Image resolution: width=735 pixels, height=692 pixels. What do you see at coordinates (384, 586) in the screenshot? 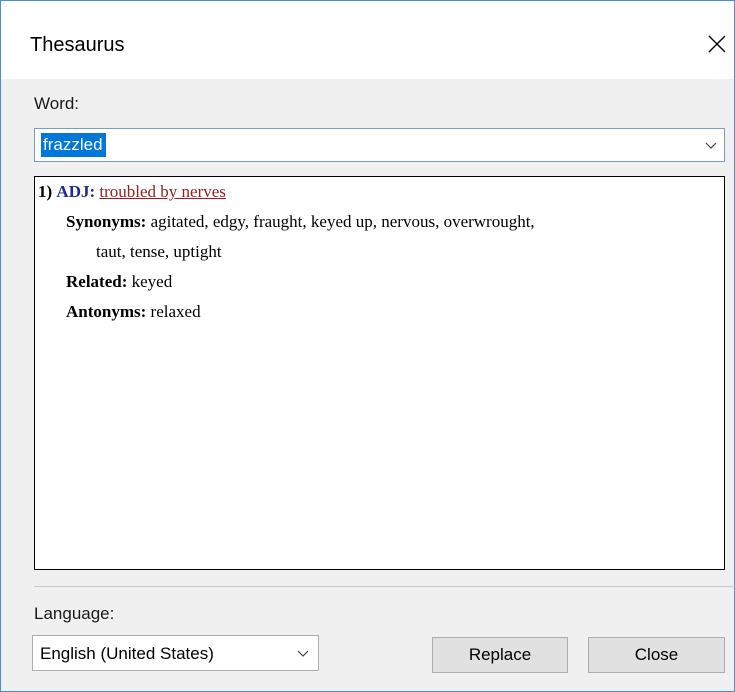
I see `divider` at bounding box center [384, 586].